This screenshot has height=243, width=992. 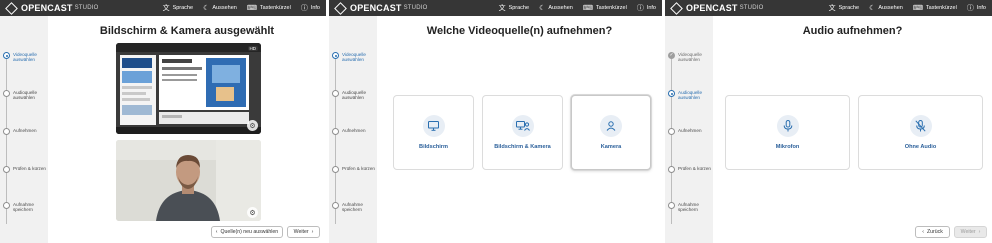 I want to click on option-no-audio: Ohne Audio, so click(x=920, y=132).